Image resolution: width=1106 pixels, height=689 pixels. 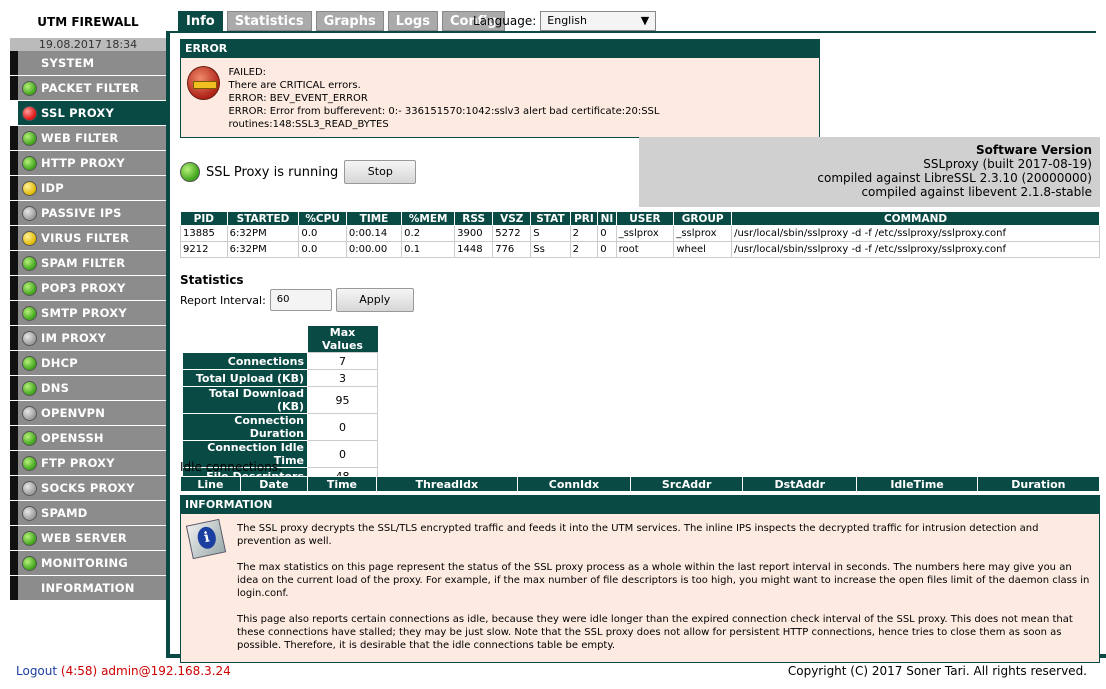 I want to click on sidebar-item-label: DNS, so click(x=55, y=388).